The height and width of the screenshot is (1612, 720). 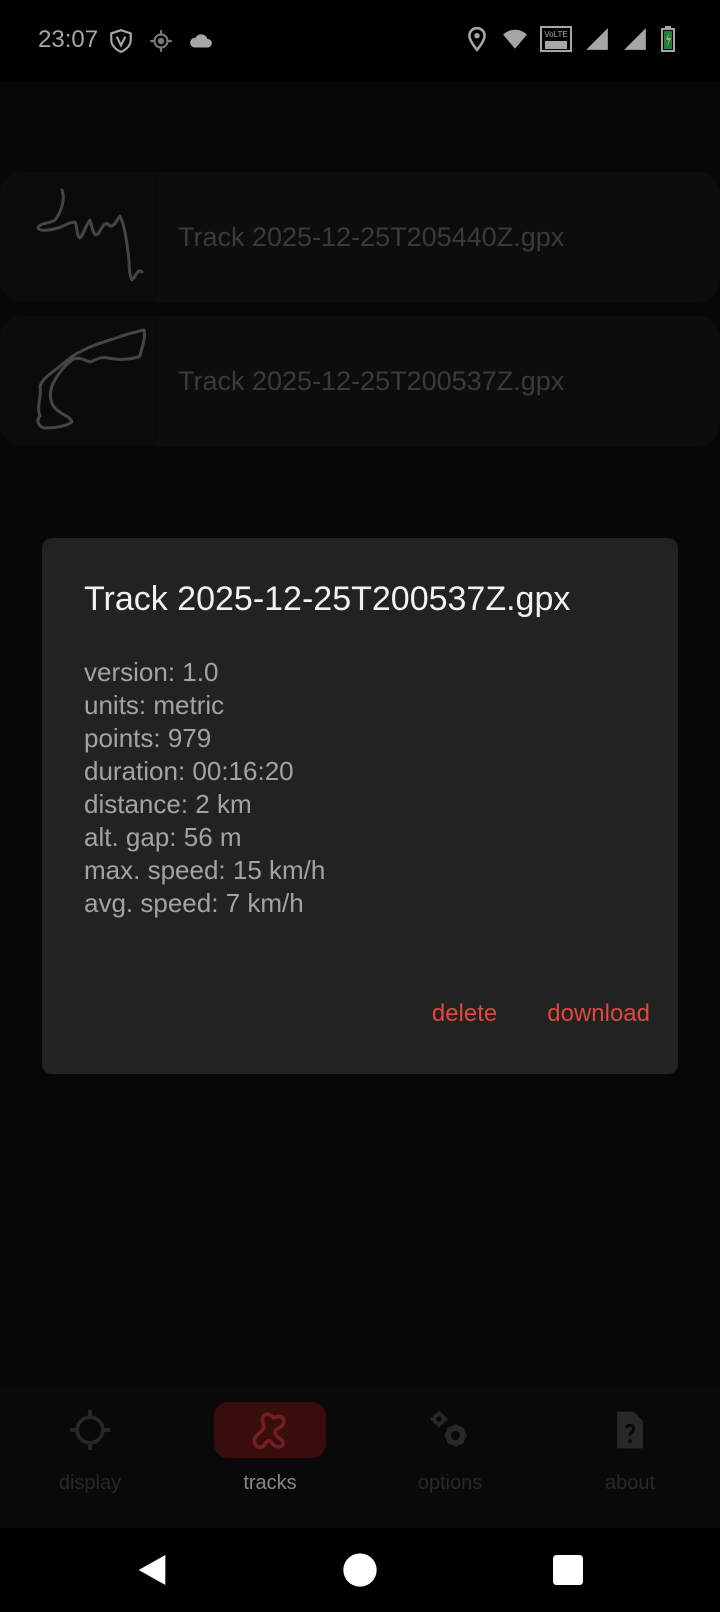 What do you see at coordinates (205, 870) in the screenshot?
I see `info-max-speed: max. speed: 15 km/h` at bounding box center [205, 870].